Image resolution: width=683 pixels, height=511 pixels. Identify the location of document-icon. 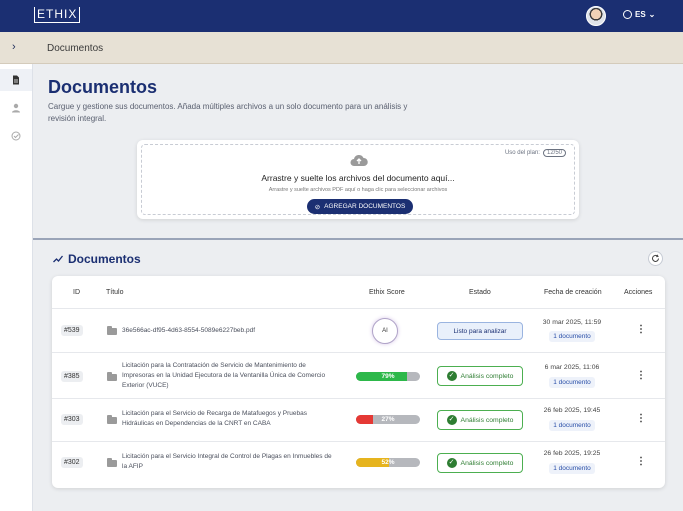
(16, 80).